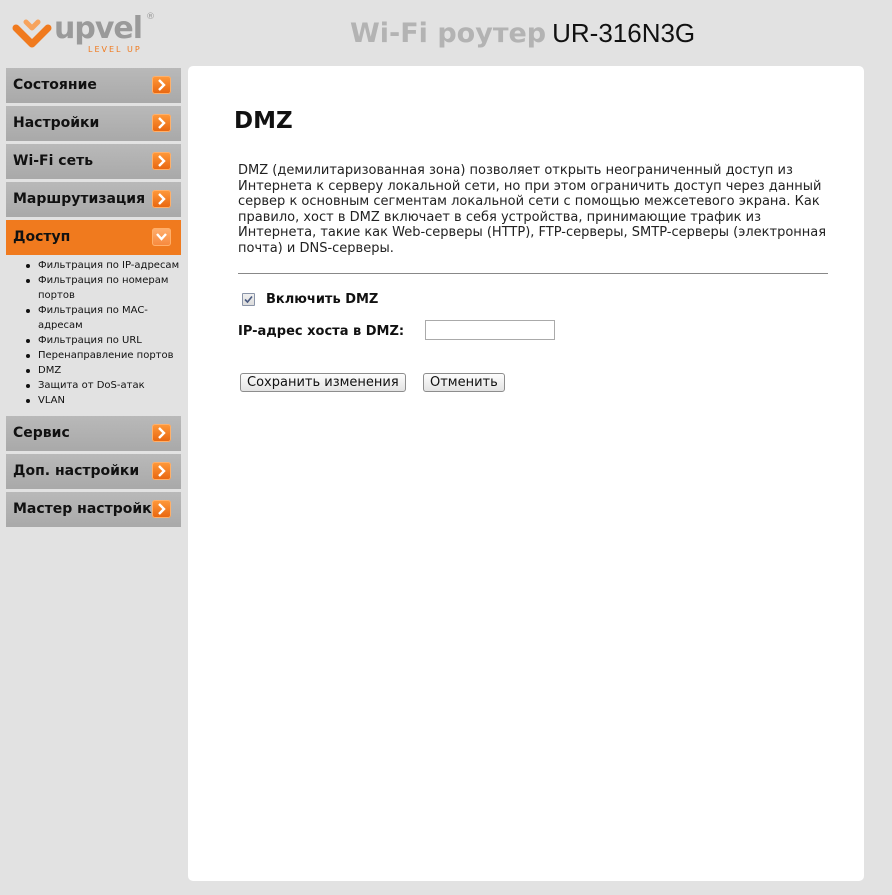  I want to click on sidebar-item-routing: Маршрутизация, so click(93, 199).